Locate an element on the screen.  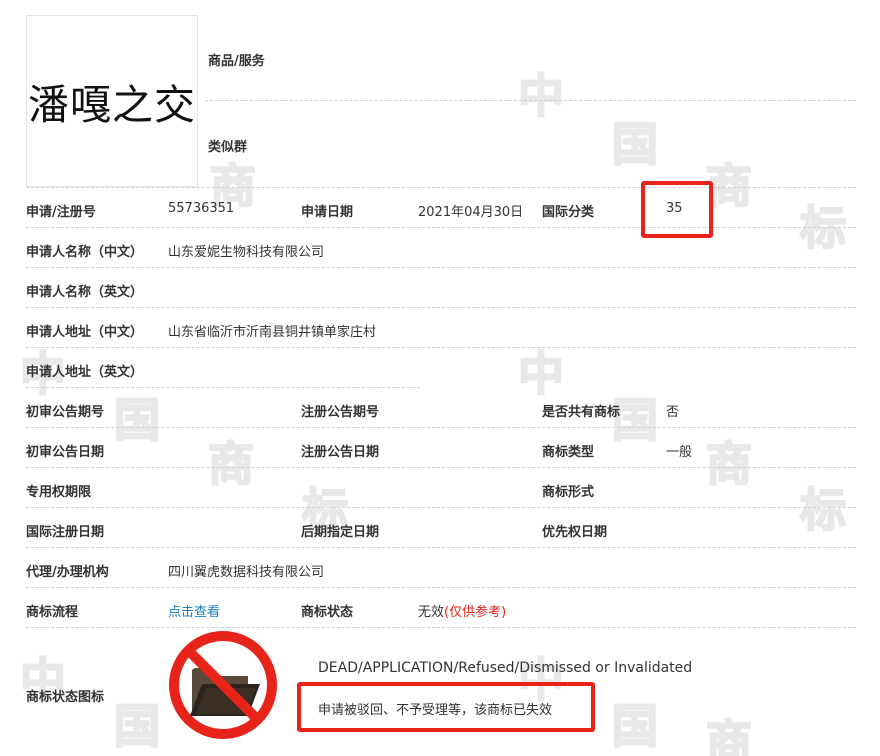
app-date-value: 2021年04月30日 is located at coordinates (471, 212).